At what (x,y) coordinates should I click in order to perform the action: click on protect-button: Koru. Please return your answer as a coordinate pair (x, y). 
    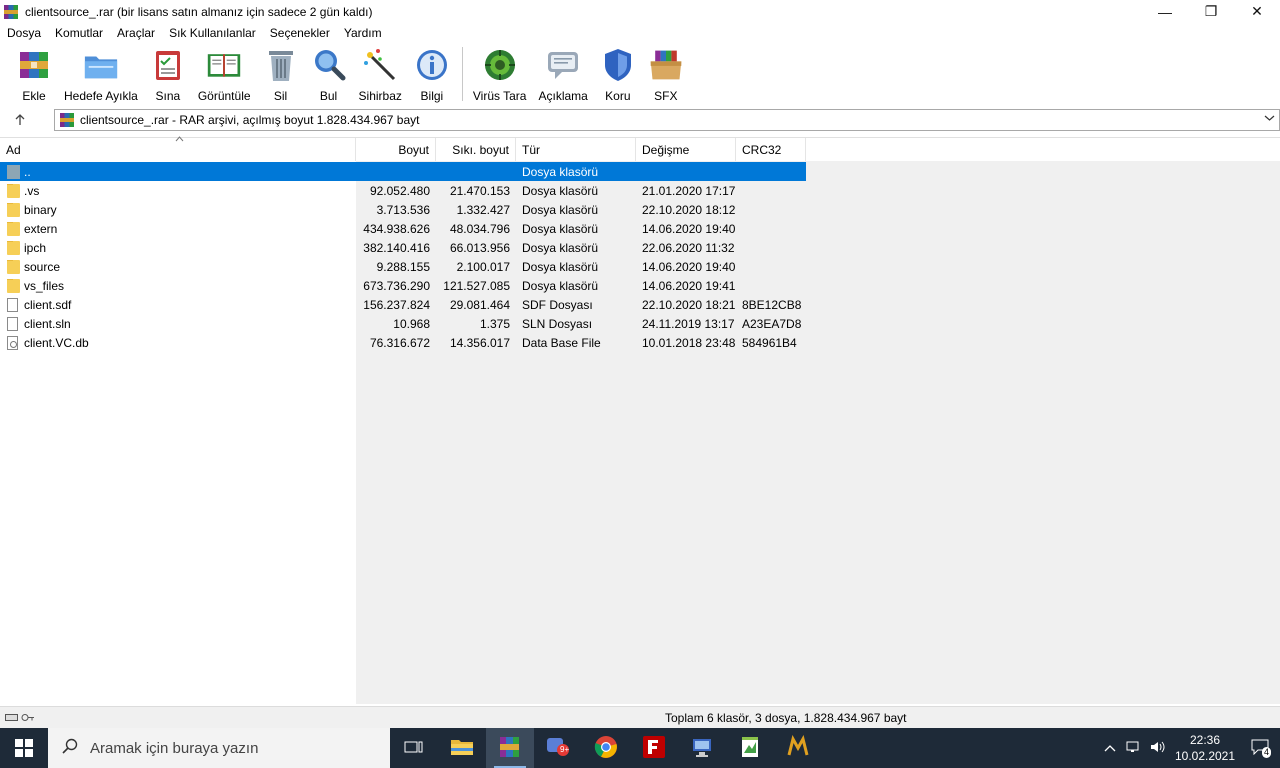
    Looking at the image, I should click on (618, 73).